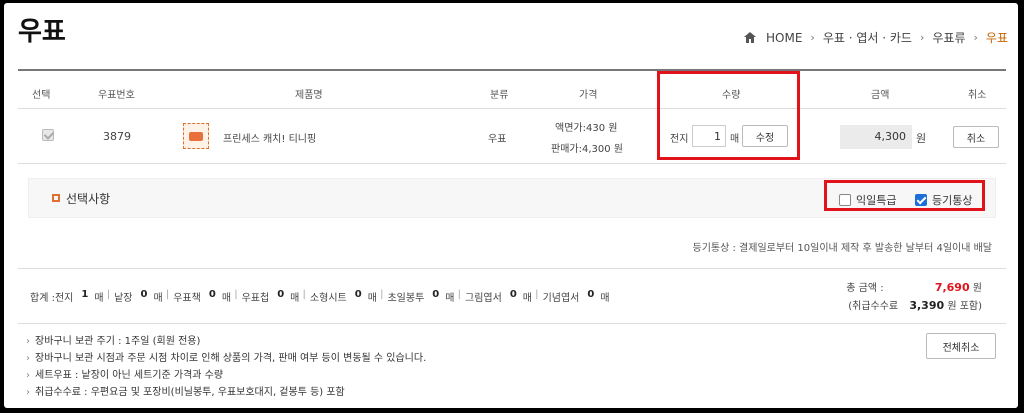 This screenshot has width=1024, height=413. I want to click on home-icon, so click(750, 37).